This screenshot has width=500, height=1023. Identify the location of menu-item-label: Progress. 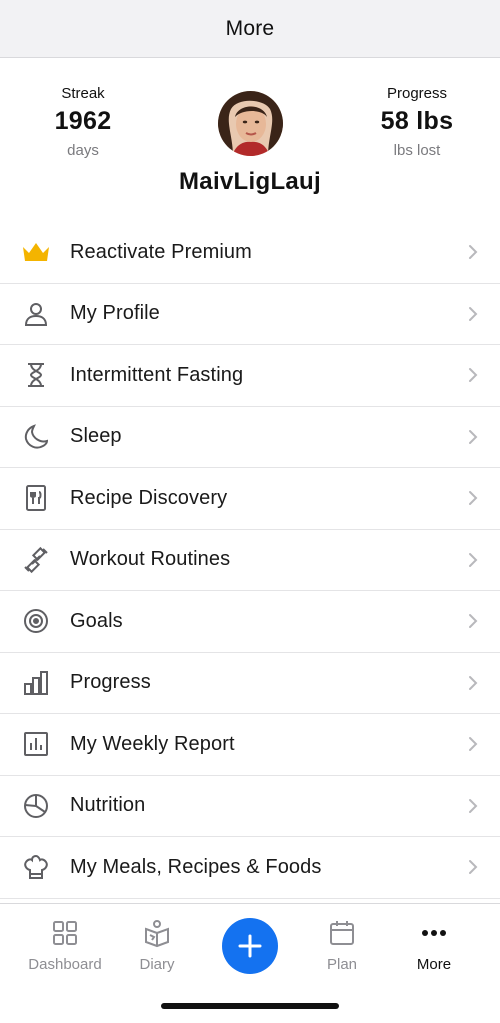
(110, 682).